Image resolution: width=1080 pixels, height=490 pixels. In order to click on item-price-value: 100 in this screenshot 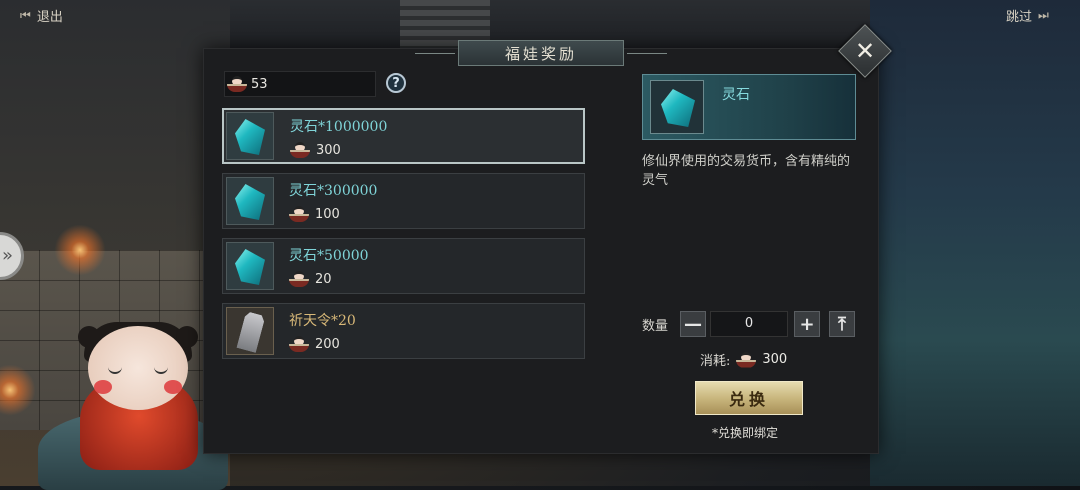, I will do `click(327, 214)`.